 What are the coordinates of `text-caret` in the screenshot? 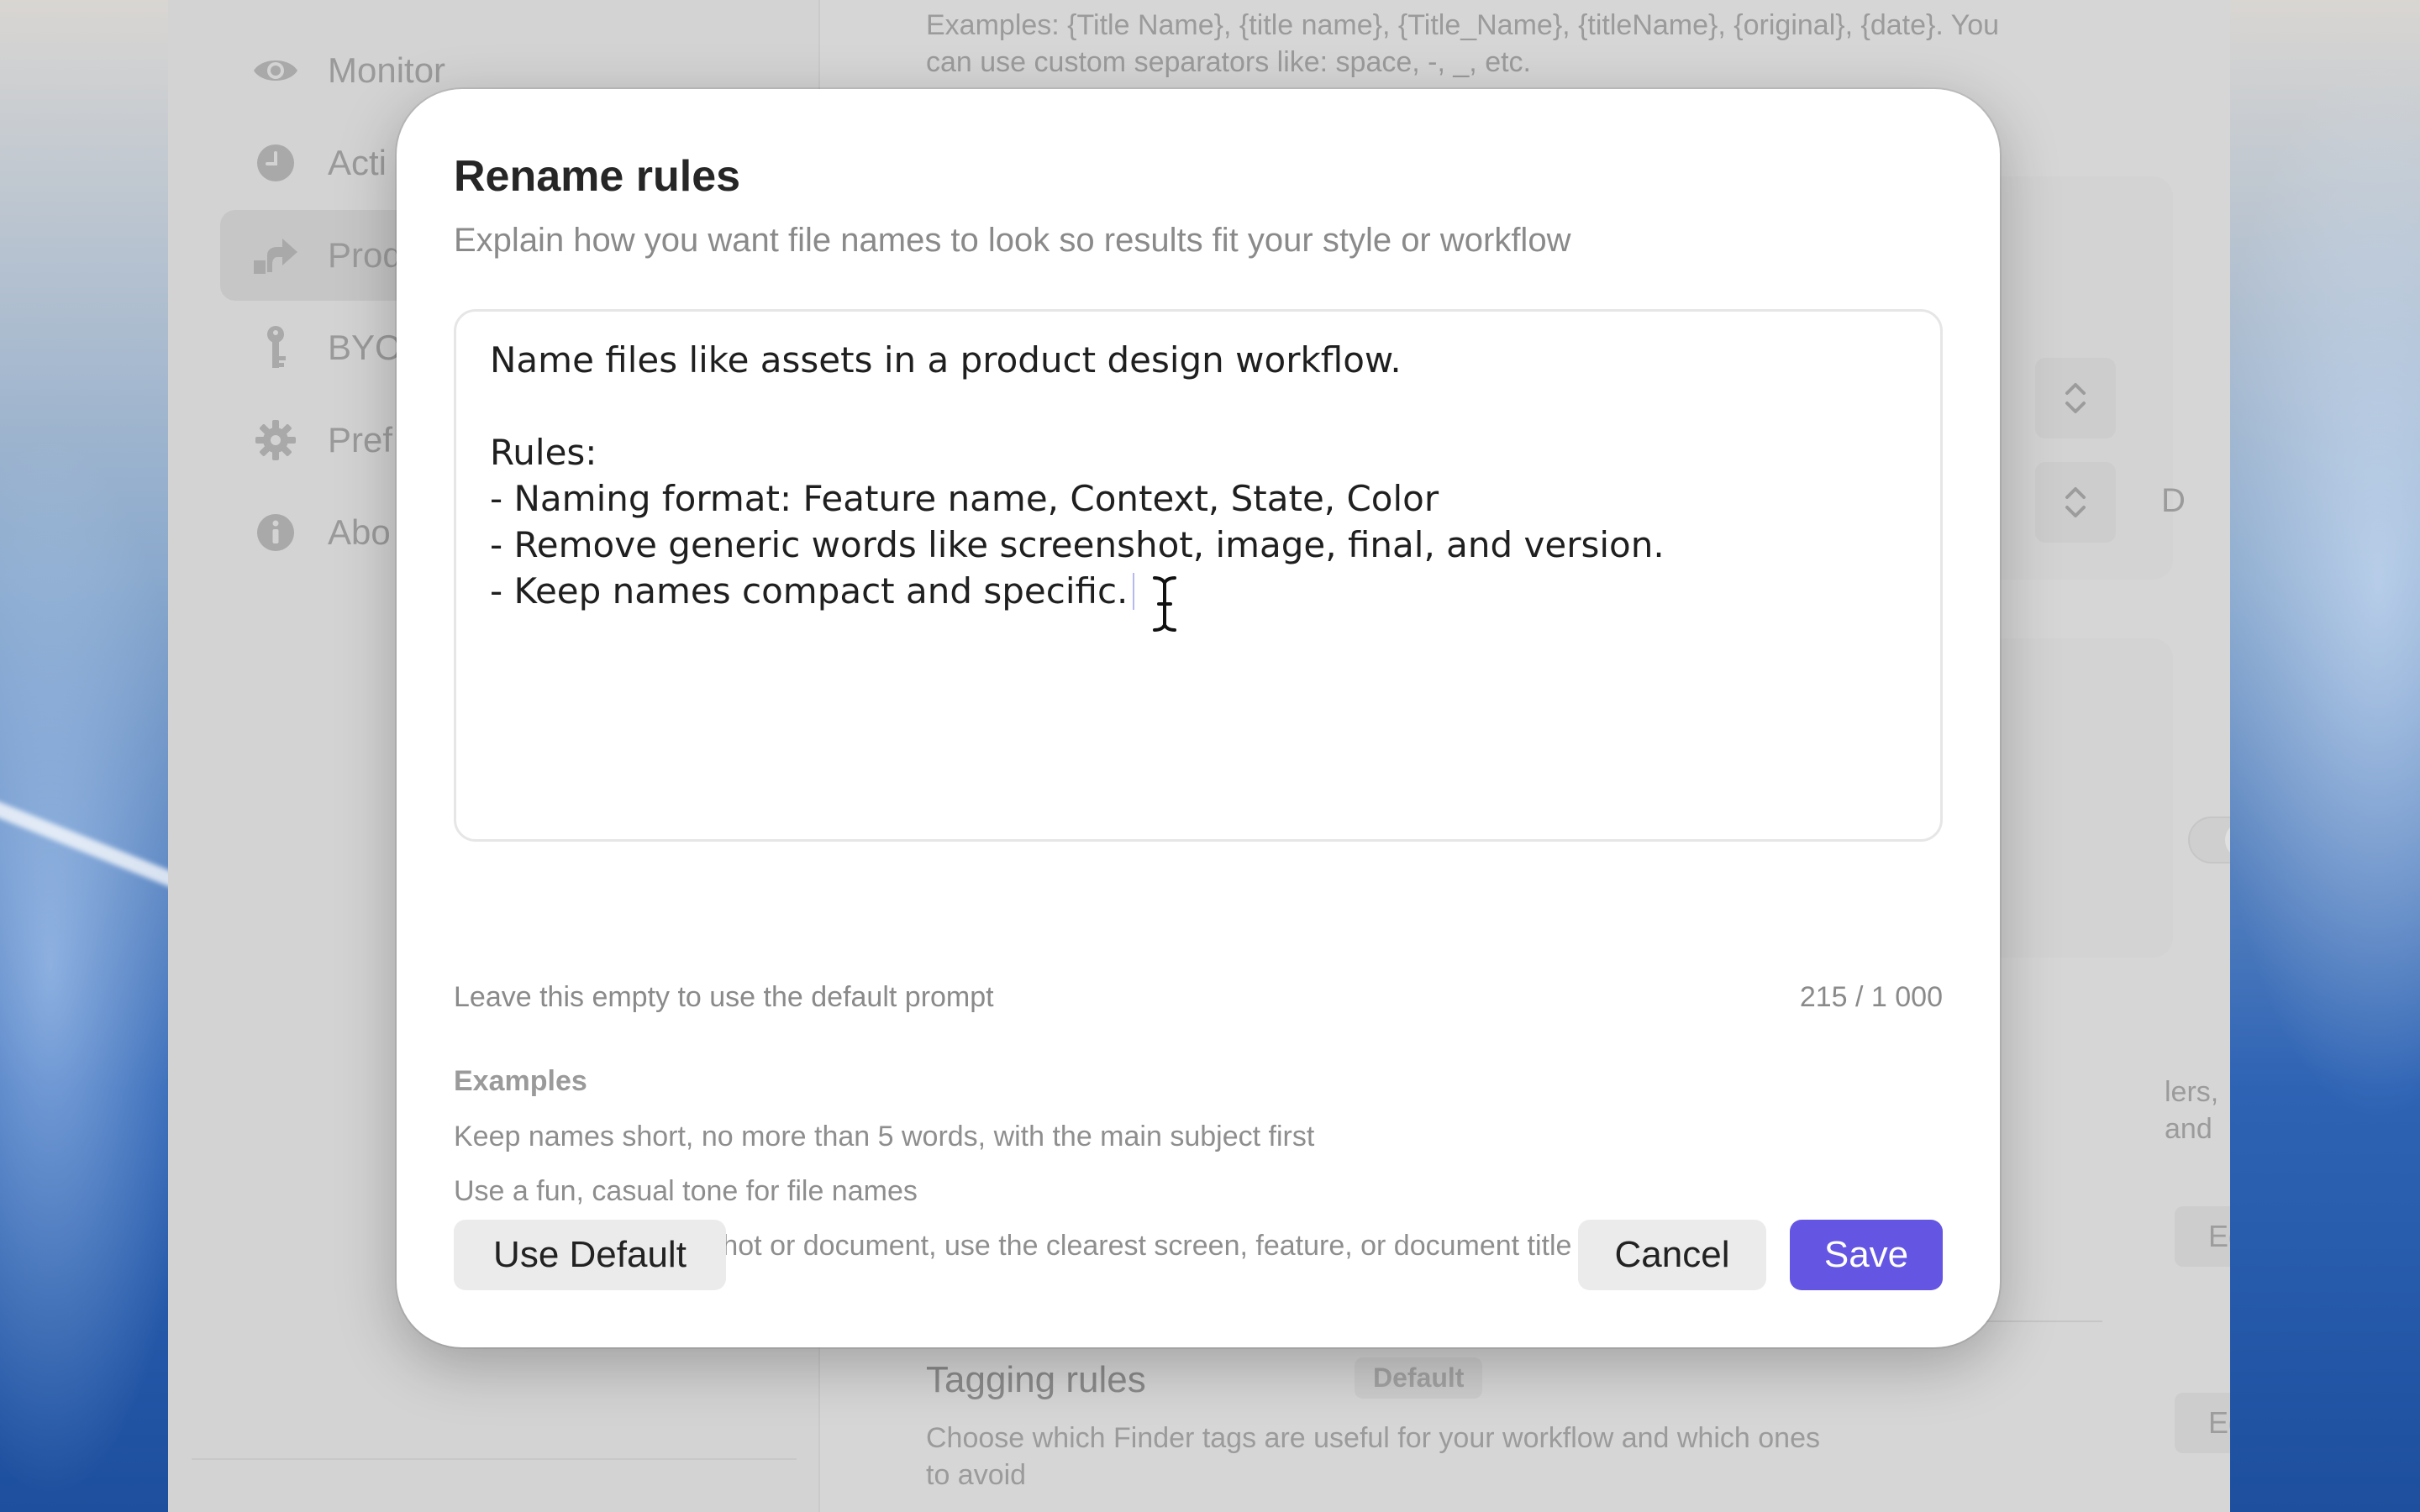 It's located at (1134, 591).